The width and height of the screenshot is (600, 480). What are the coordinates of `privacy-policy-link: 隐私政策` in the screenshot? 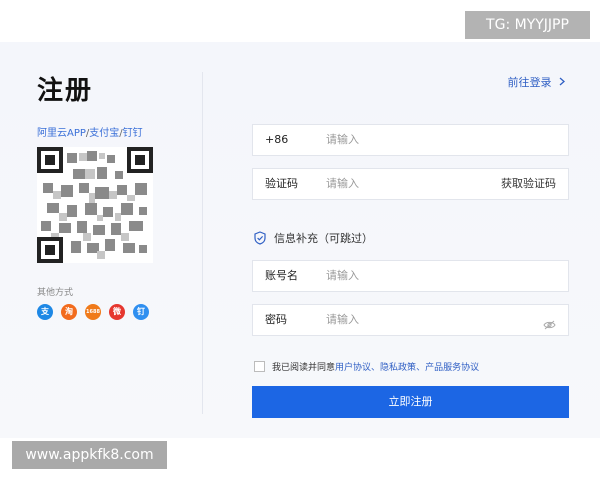 It's located at (398, 368).